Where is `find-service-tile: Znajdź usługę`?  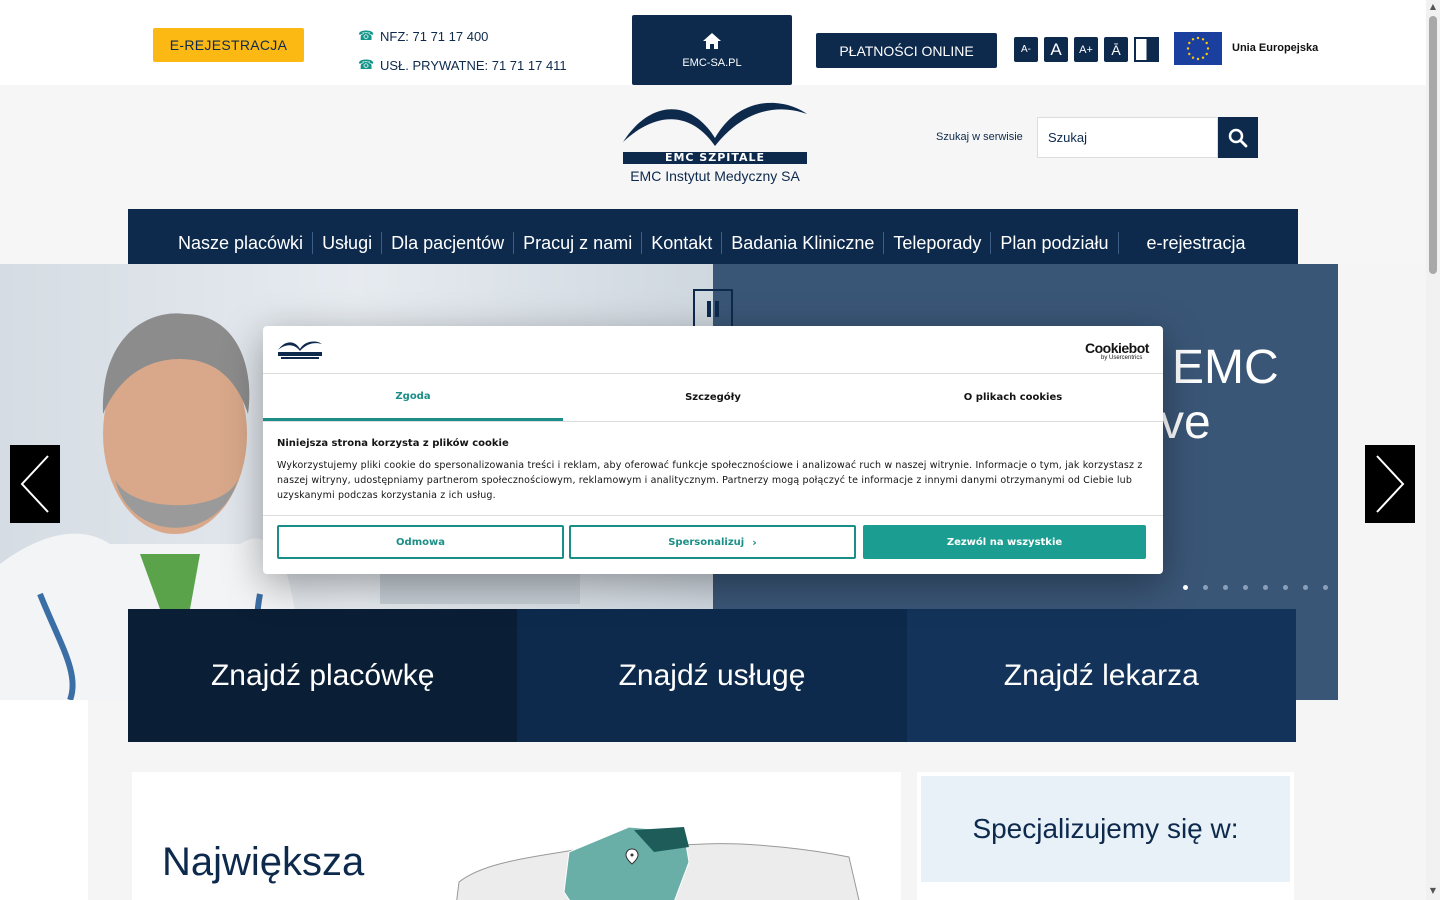
find-service-tile: Znajdź usługę is located at coordinates (712, 675).